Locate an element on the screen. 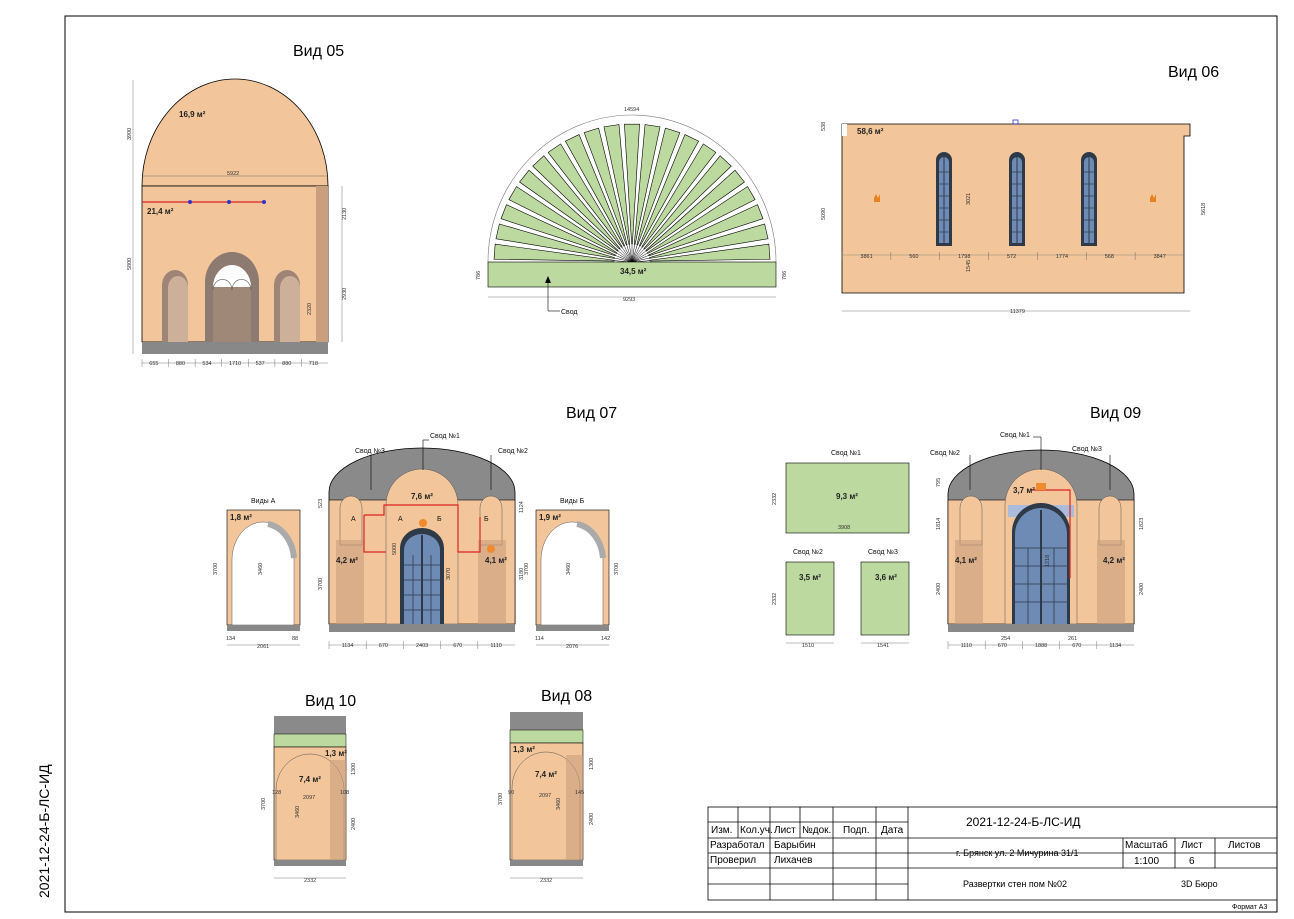 This screenshot has height=919, width=1294. v07-mark-b1: Б is located at coordinates (439, 519).